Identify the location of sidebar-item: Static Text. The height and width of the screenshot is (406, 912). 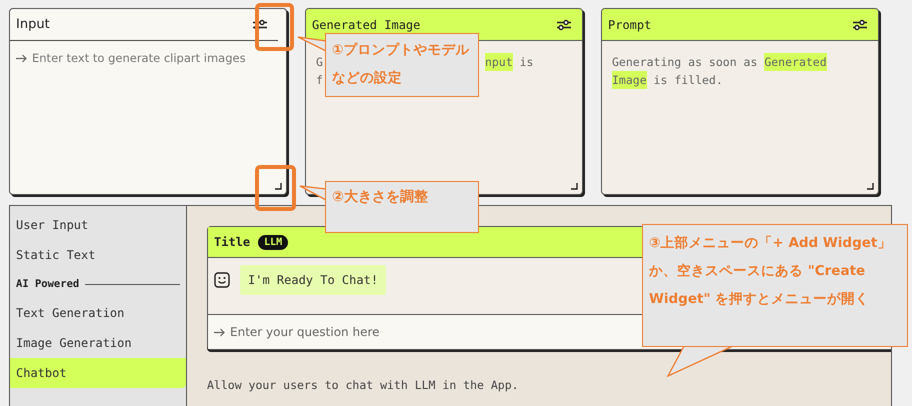
(98, 255).